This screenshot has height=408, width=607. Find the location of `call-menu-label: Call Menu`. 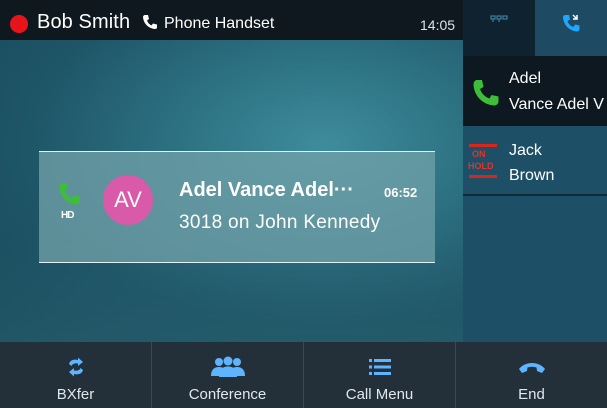

call-menu-label: Call Menu is located at coordinates (379, 394).